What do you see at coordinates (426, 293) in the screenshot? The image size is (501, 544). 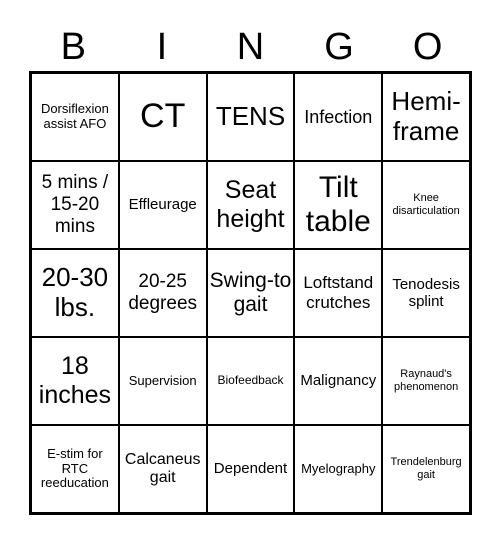 I see `bingo-cell: Tenodesis splint` at bounding box center [426, 293].